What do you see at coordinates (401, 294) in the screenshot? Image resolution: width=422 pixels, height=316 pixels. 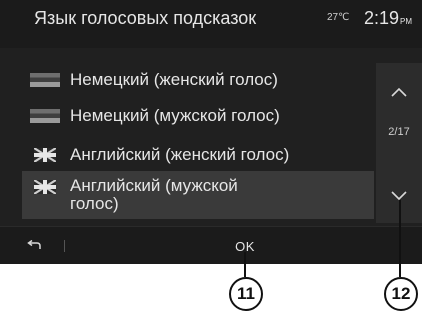 I see `callout-scroll: 12` at bounding box center [401, 294].